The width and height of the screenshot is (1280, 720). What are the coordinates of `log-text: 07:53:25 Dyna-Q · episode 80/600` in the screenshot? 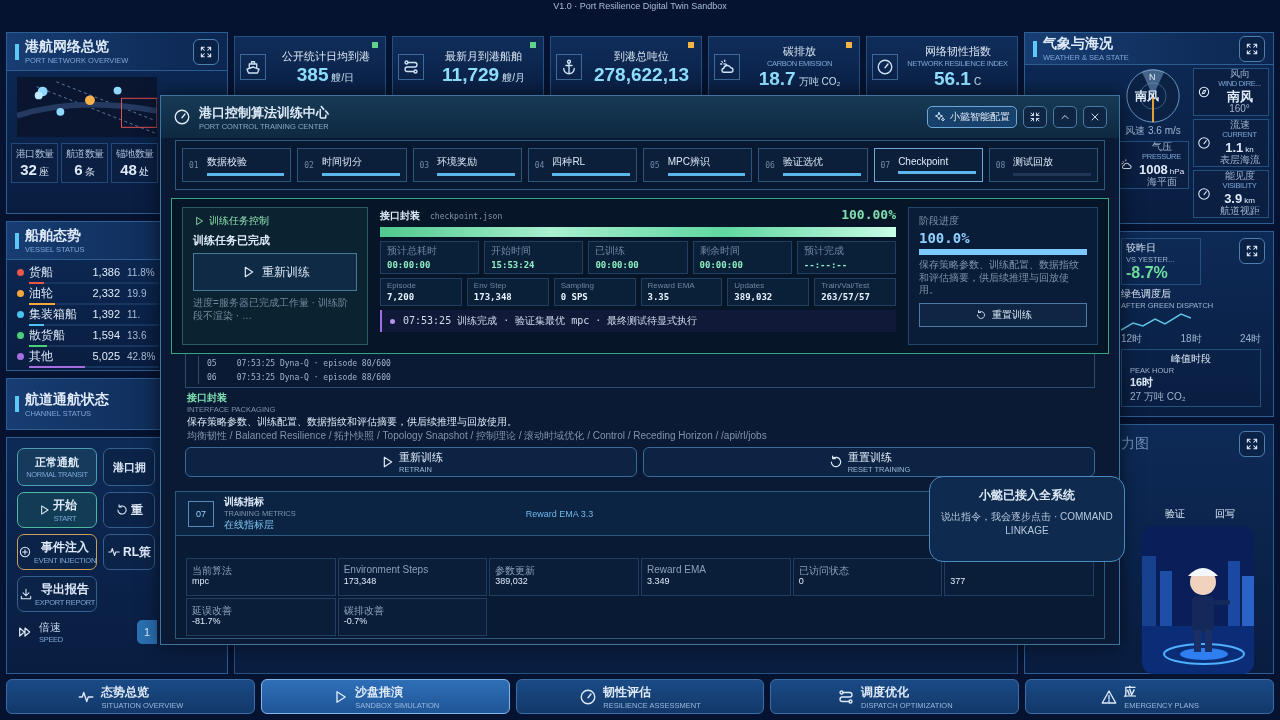 It's located at (313, 363).